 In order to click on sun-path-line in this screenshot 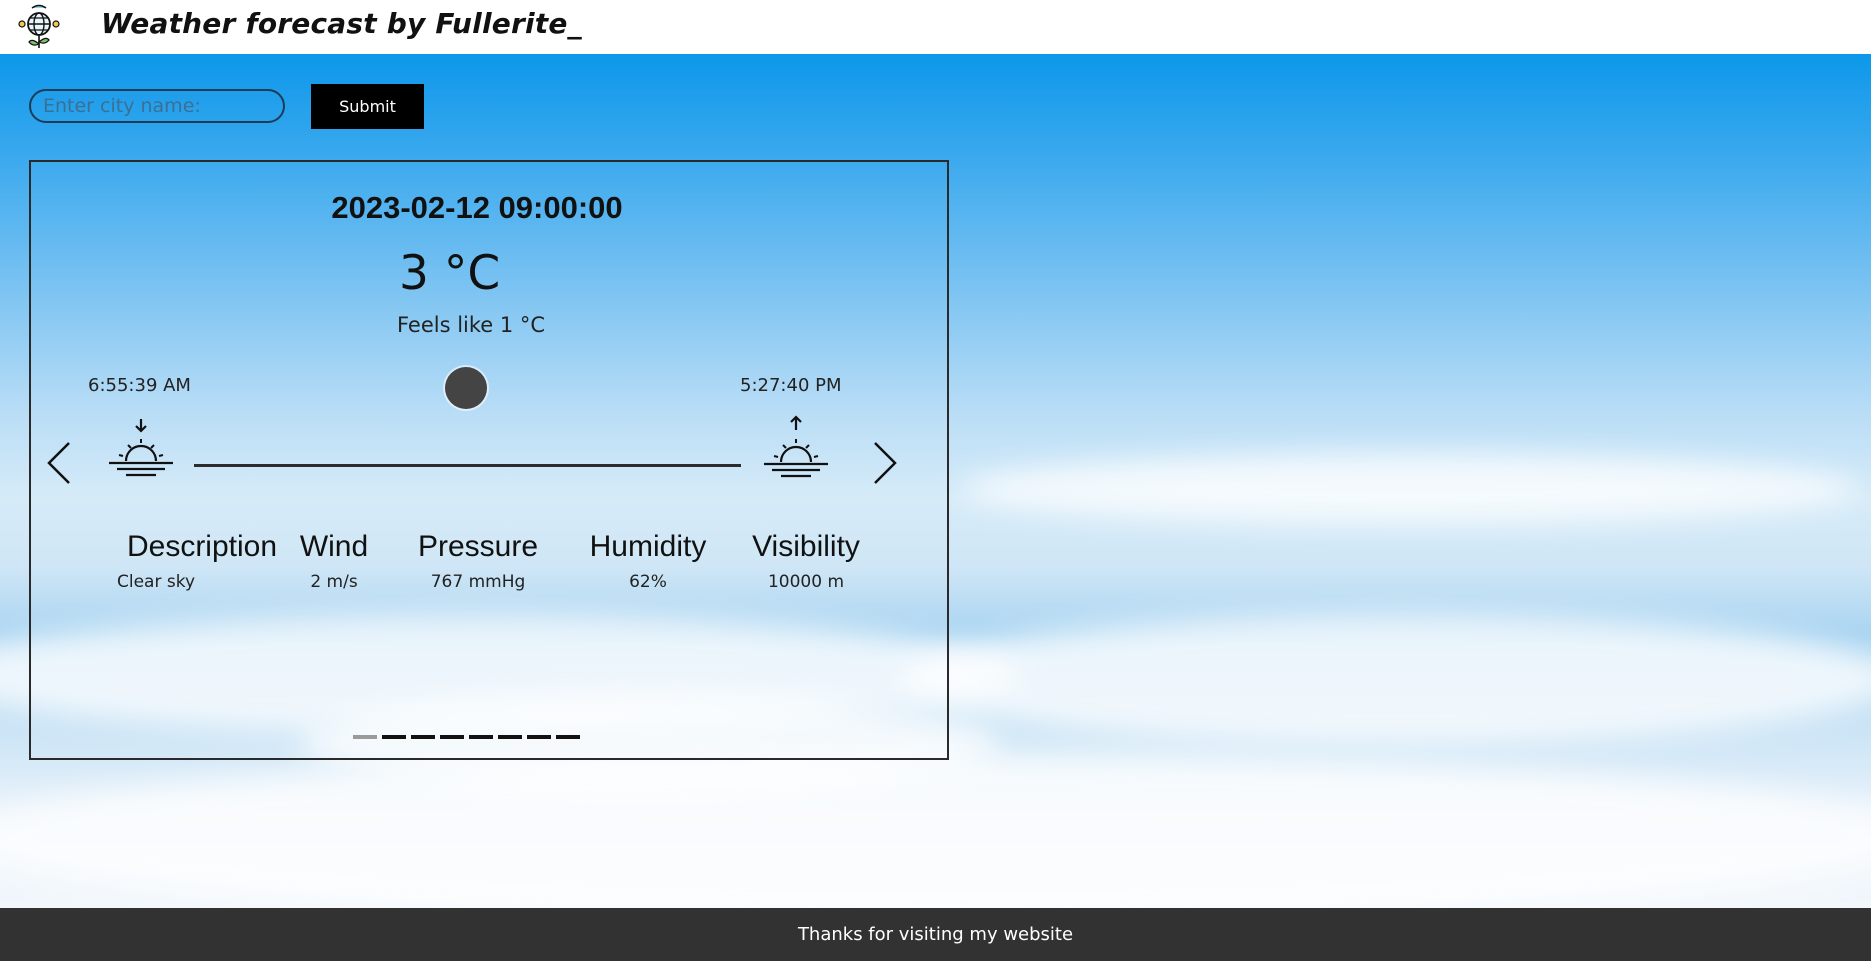, I will do `click(467, 465)`.